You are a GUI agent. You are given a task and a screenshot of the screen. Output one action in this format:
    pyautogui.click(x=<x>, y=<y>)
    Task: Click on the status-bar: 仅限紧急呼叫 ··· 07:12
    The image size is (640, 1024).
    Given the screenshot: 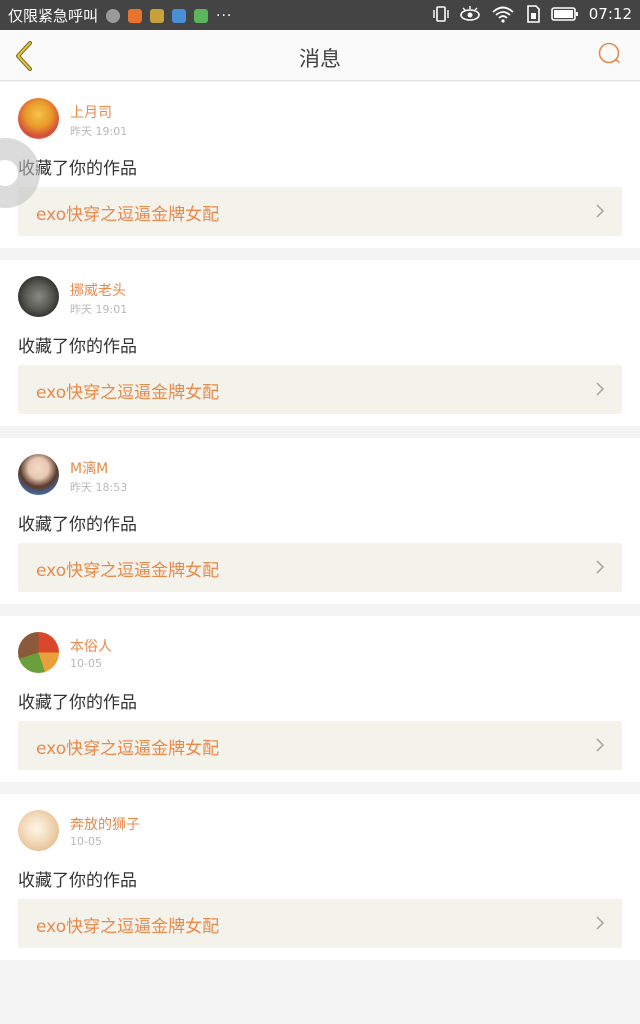 What is the action you would take?
    pyautogui.click(x=320, y=15)
    